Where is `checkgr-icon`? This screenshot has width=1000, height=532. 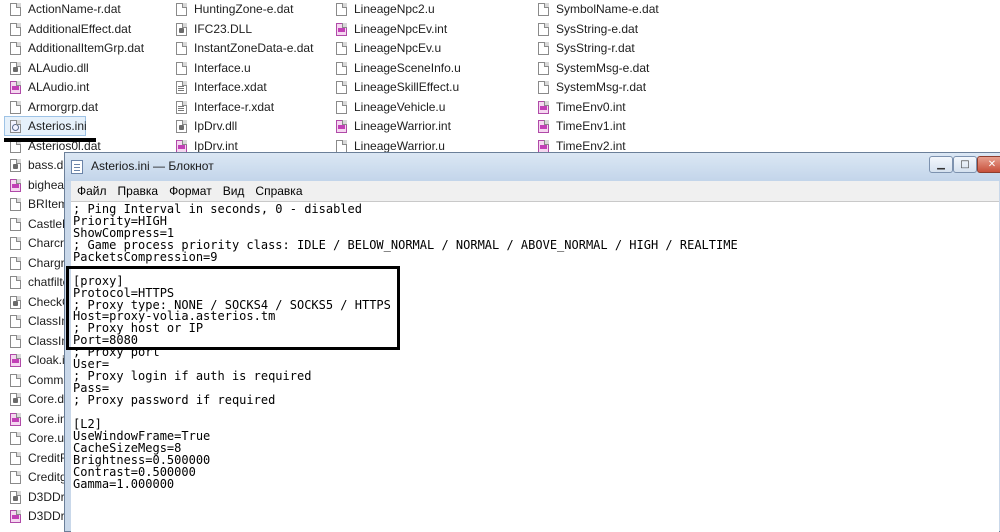 checkgr-icon is located at coordinates (15, 302).